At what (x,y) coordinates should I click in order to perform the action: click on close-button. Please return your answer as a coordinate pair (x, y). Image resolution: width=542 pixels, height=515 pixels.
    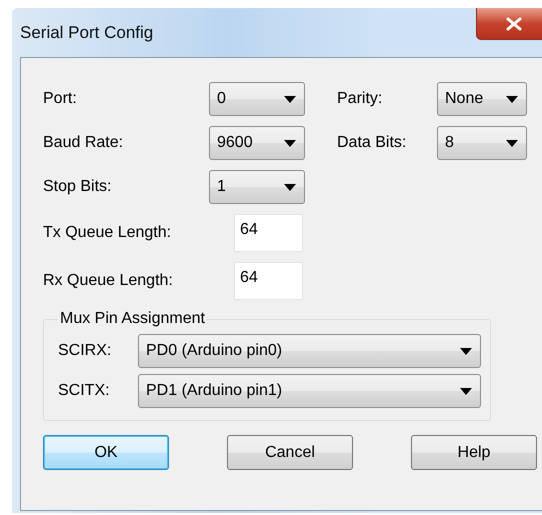
    Looking at the image, I should click on (509, 24).